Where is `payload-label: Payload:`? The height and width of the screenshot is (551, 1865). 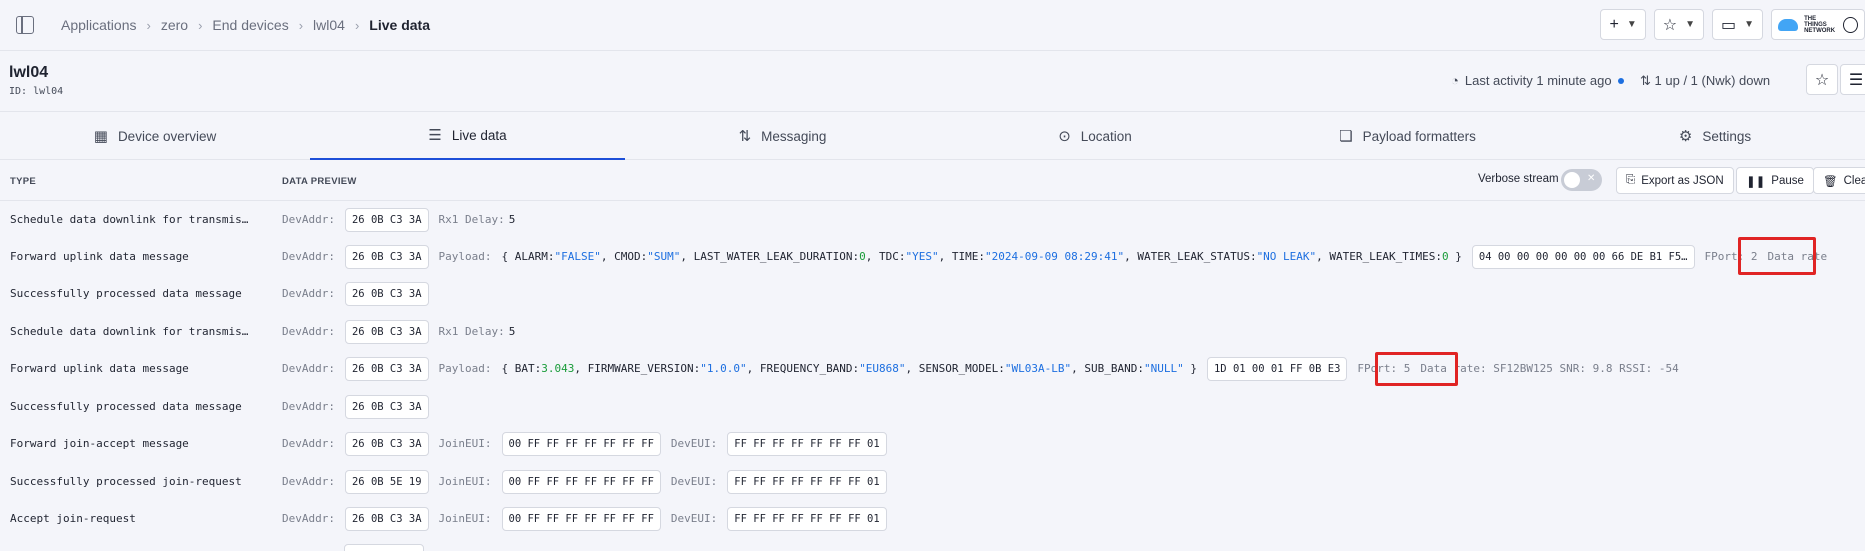
payload-label: Payload: is located at coordinates (465, 256).